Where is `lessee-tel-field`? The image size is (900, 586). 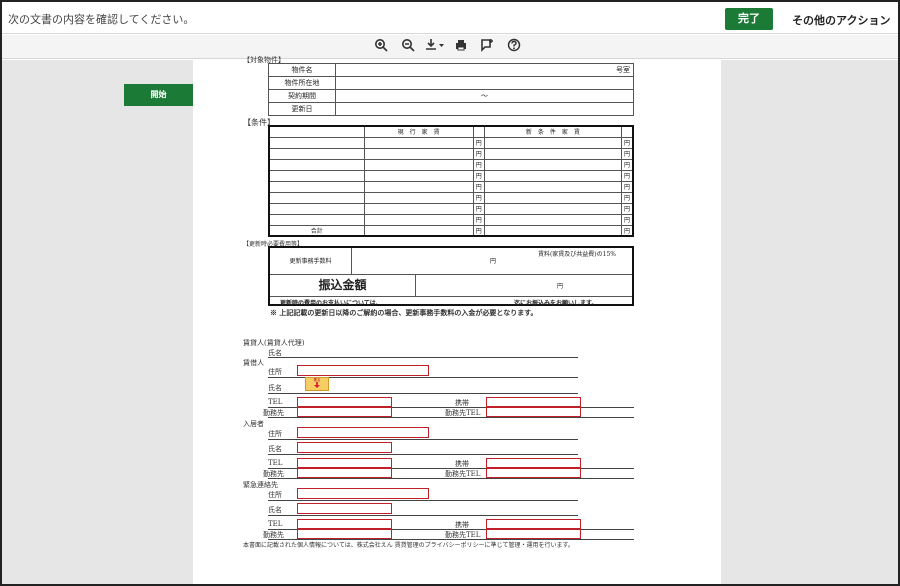 lessee-tel-field is located at coordinates (344, 402).